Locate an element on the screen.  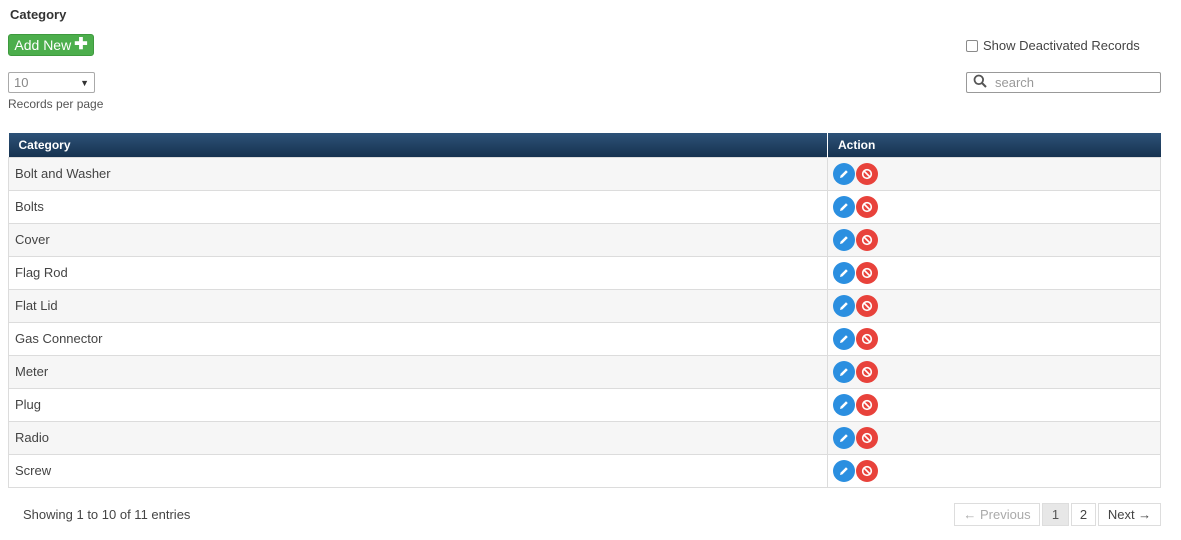
category-cell: Plug is located at coordinates (418, 404).